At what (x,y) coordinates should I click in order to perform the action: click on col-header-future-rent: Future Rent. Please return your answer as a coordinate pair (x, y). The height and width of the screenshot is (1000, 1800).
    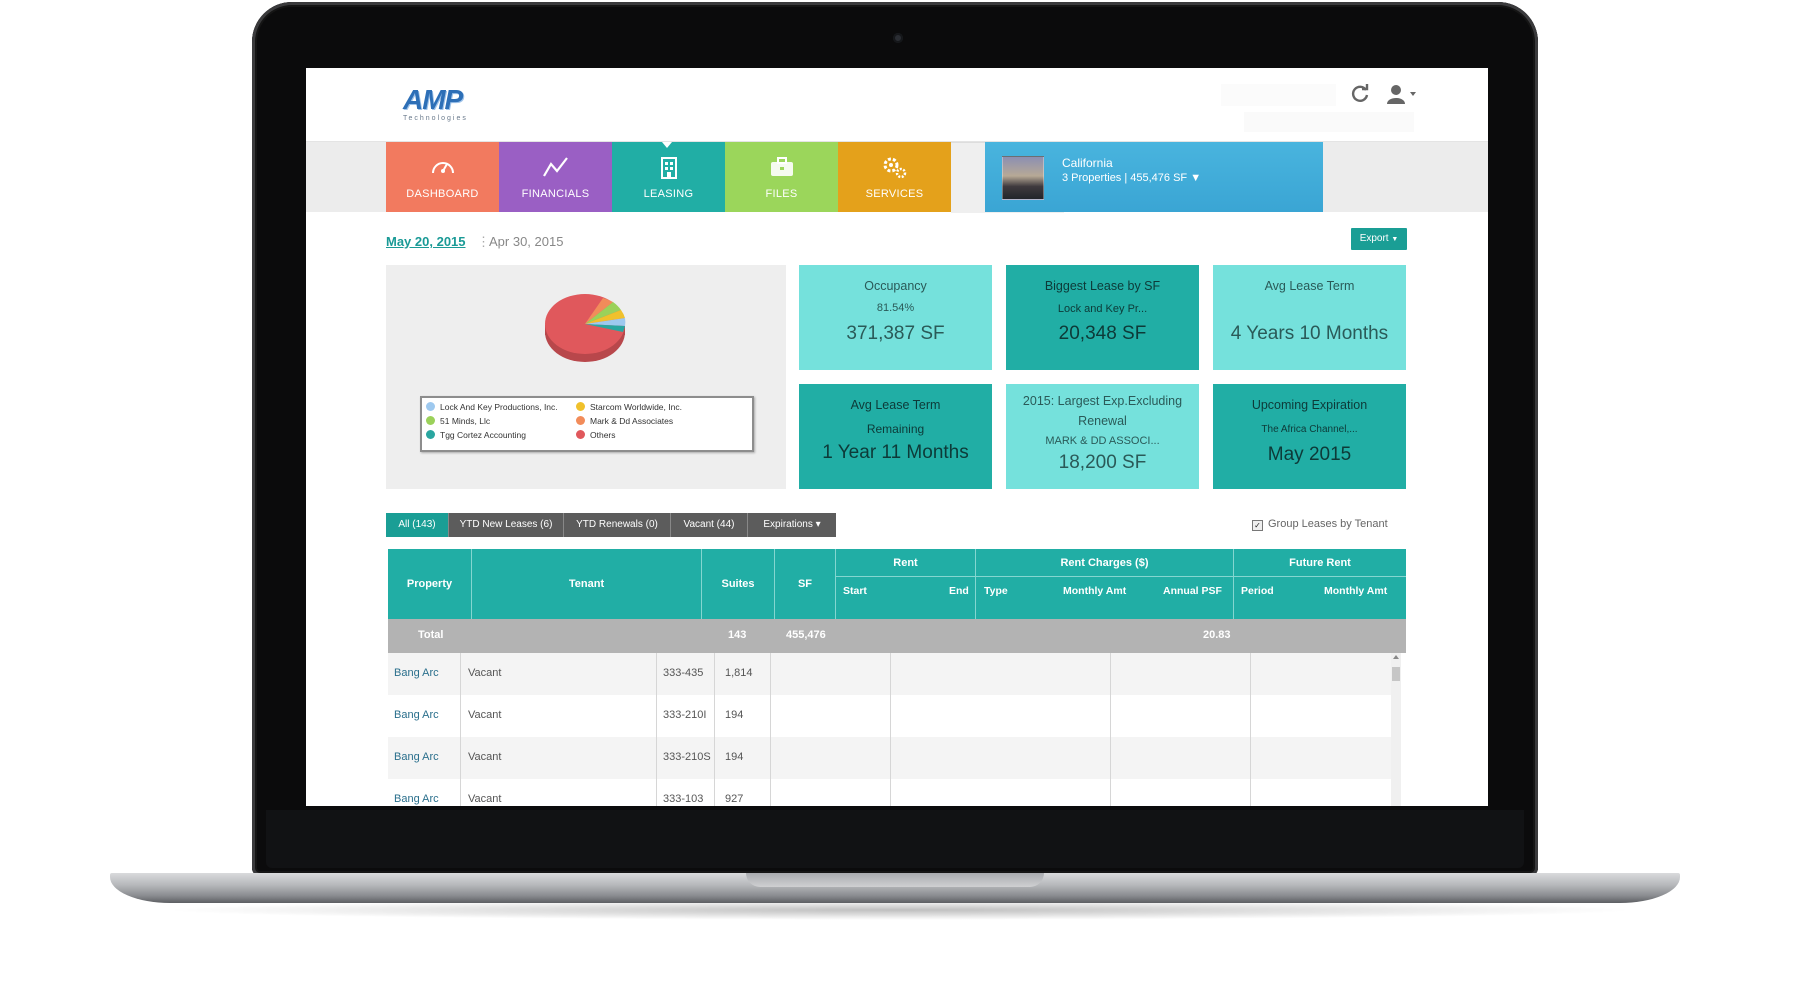
    Looking at the image, I should click on (1320, 563).